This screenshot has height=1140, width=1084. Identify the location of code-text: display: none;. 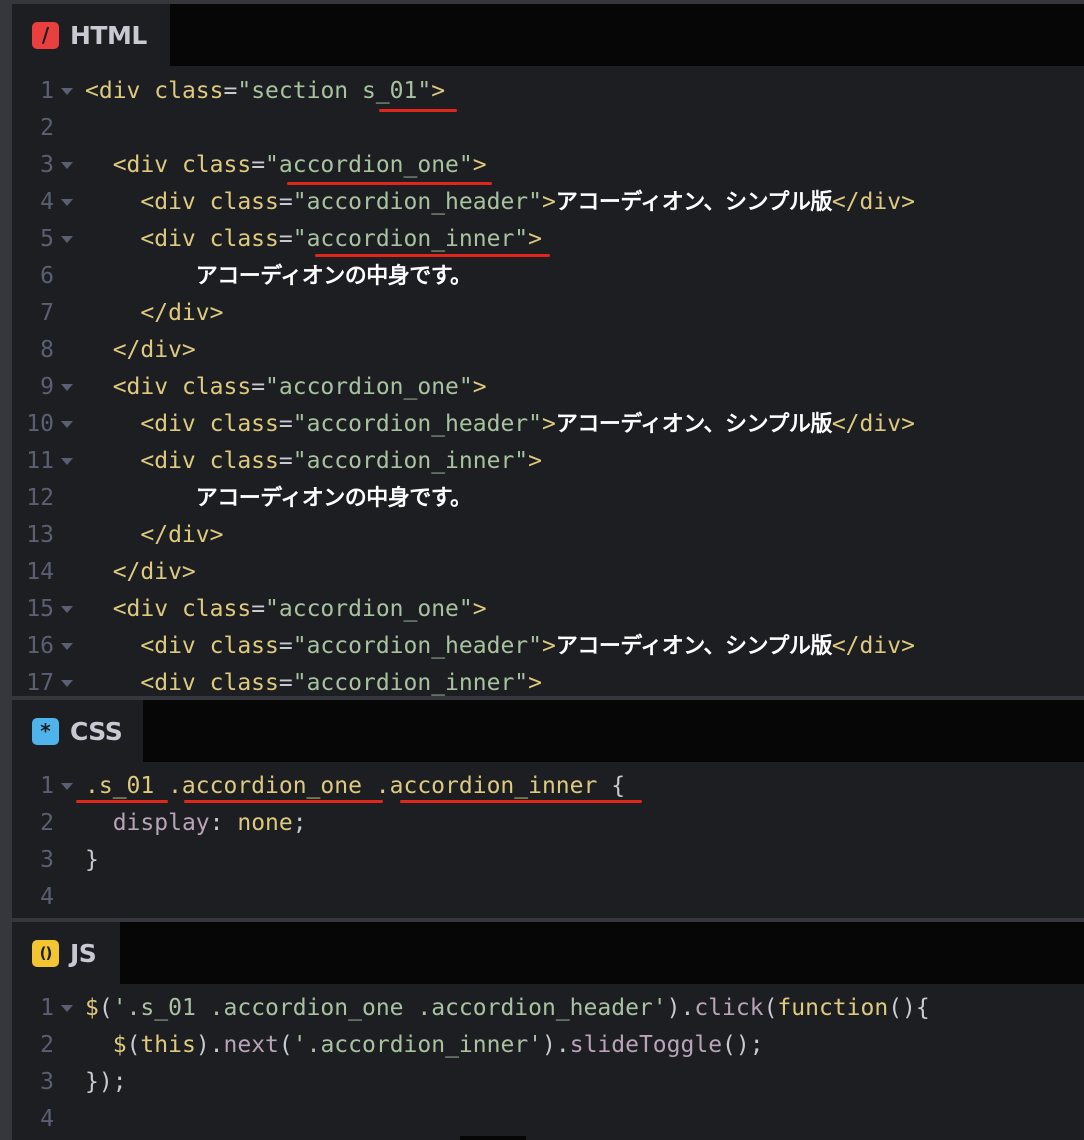
(196, 823).